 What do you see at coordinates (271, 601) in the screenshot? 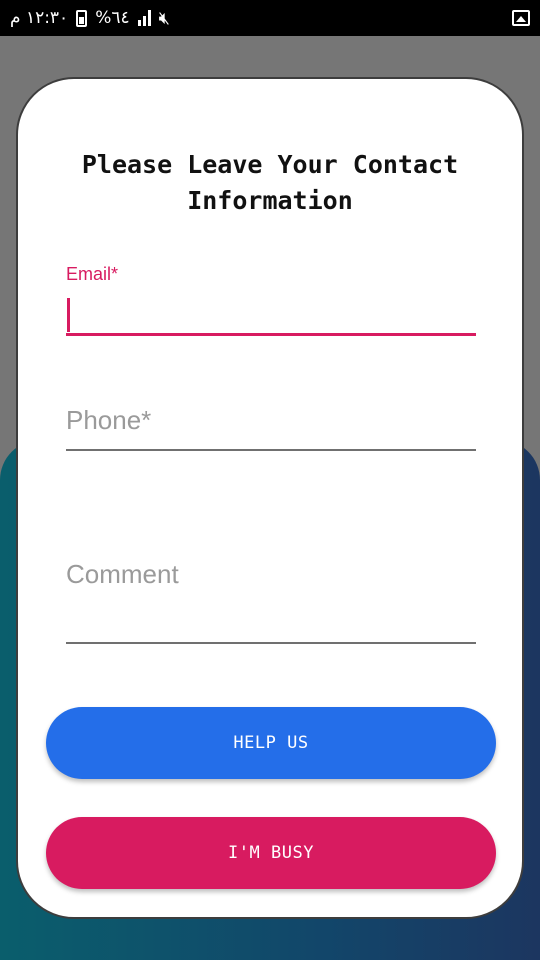
I see `comment-field: Comment` at bounding box center [271, 601].